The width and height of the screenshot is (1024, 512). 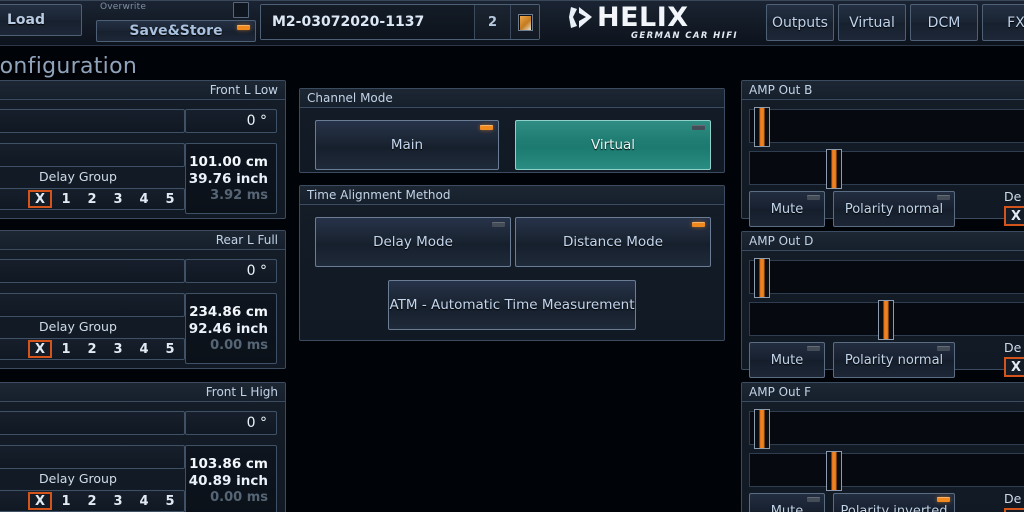 I want to click on atm-button: ATM - Automatic Time Measurement, so click(x=512, y=305).